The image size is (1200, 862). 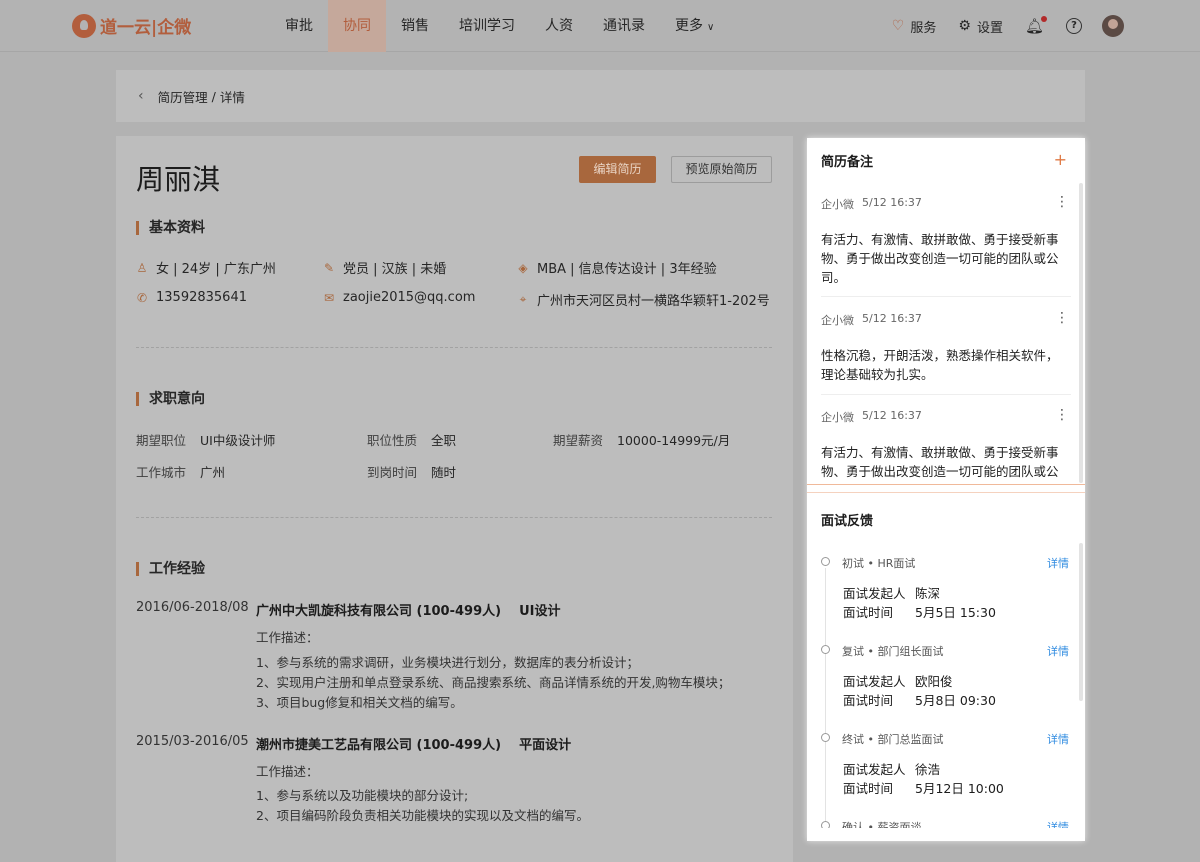 What do you see at coordinates (893, 739) in the screenshot?
I see `feedback-stage: 终试 • 部门总监面试` at bounding box center [893, 739].